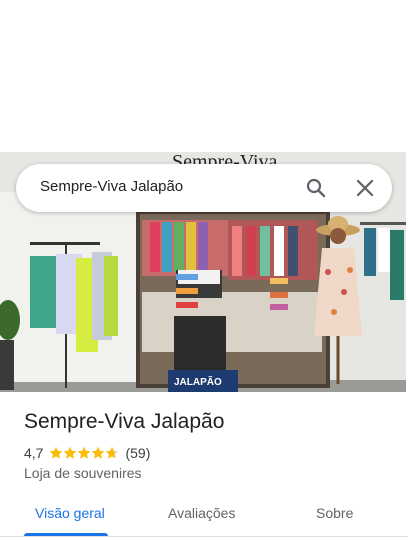 The height and width of the screenshot is (544, 408). Describe the element at coordinates (365, 188) in the screenshot. I see `close-icon` at that location.